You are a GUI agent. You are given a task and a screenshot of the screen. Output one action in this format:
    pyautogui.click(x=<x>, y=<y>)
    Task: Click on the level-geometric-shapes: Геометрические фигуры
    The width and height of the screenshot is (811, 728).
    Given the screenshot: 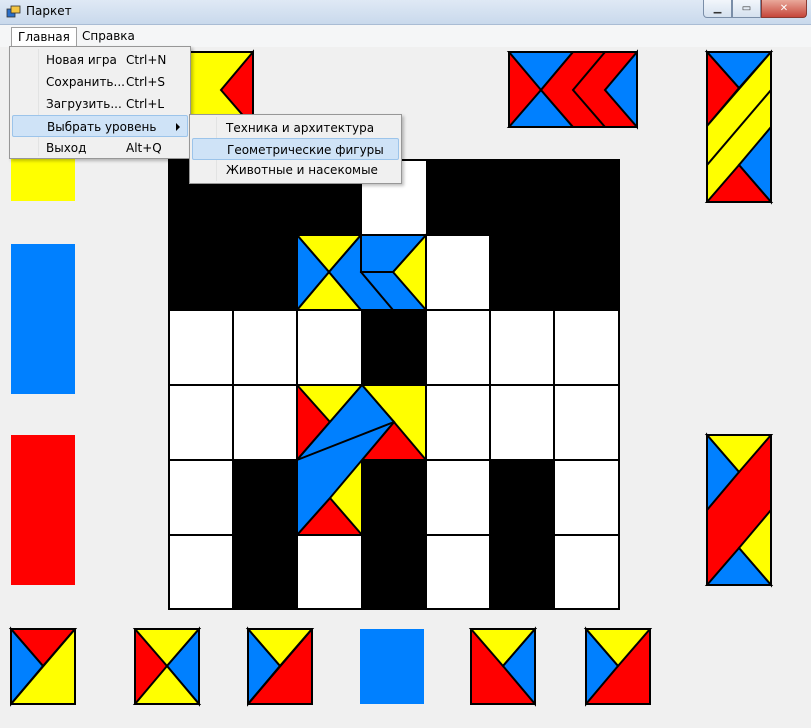 What is the action you would take?
    pyautogui.click(x=295, y=149)
    